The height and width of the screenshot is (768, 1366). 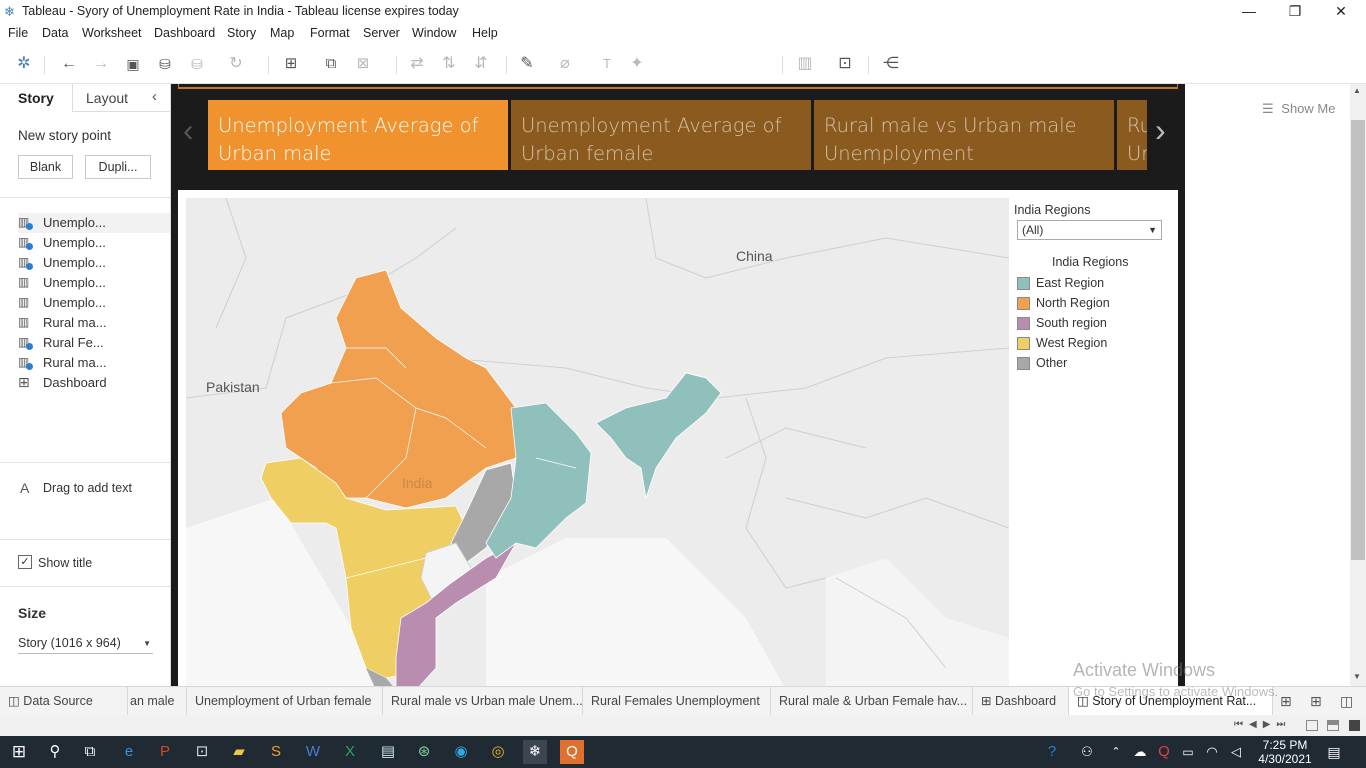 I want to click on new-worksheet-icon: ⊞, so click(x=291, y=64).